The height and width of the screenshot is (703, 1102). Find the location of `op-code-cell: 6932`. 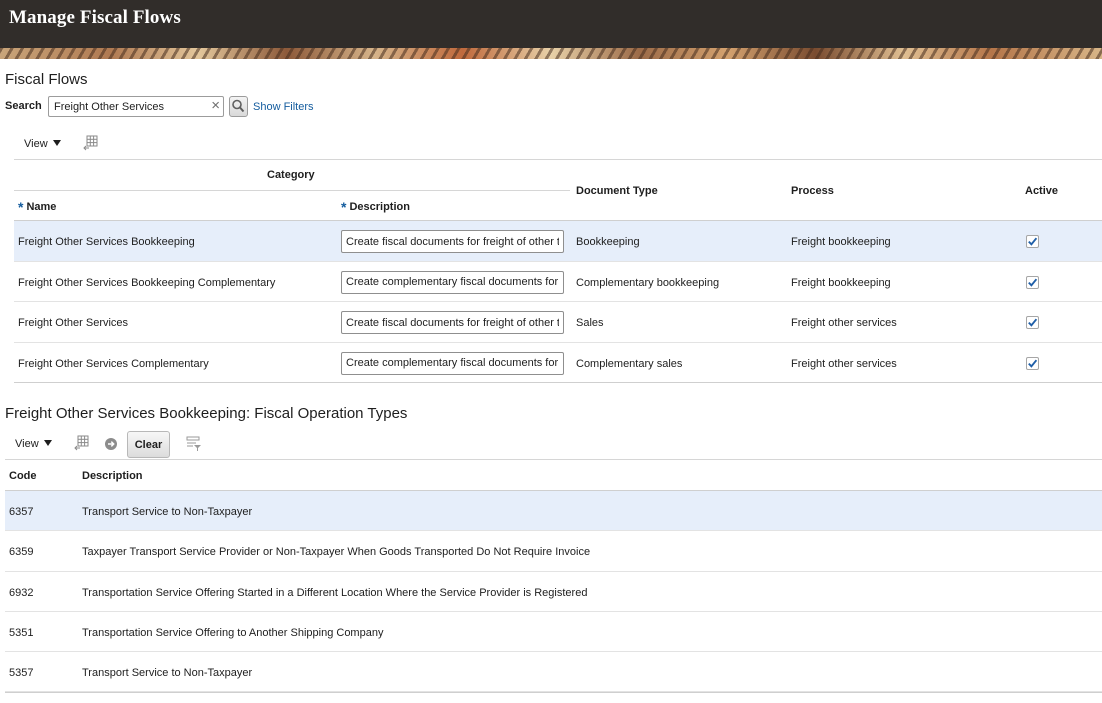

op-code-cell: 6932 is located at coordinates (21, 592).